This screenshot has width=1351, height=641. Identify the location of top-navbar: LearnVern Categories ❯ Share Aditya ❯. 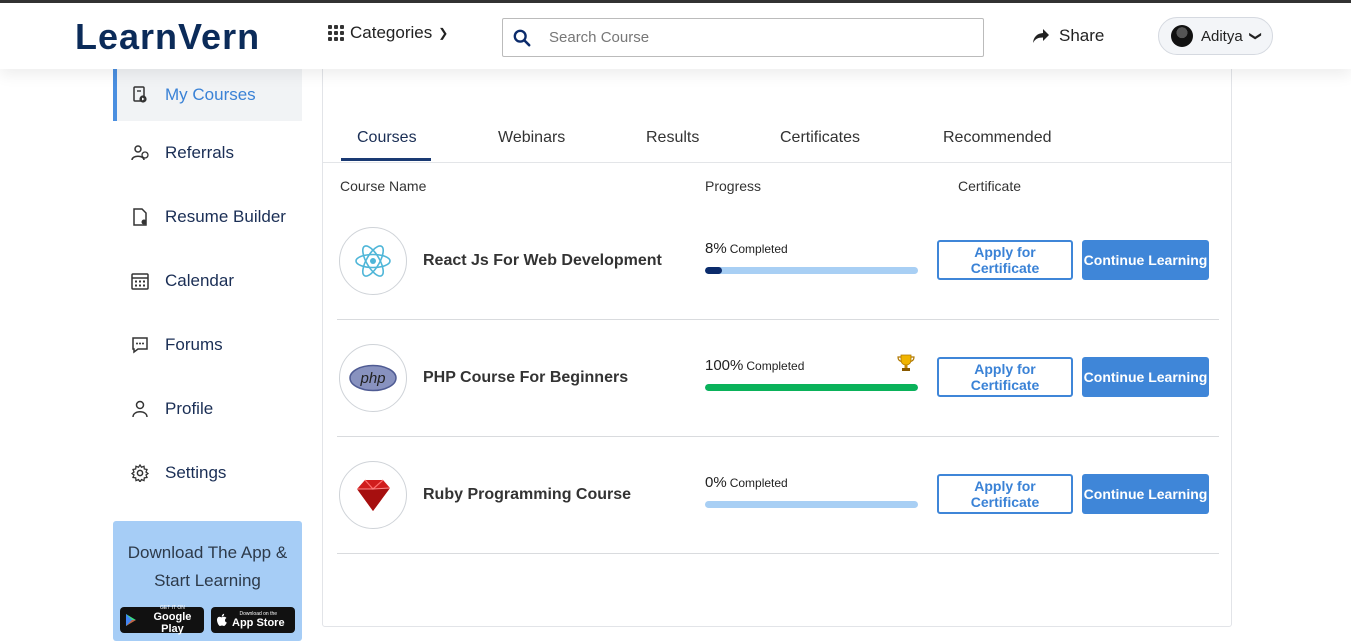
(675, 36).